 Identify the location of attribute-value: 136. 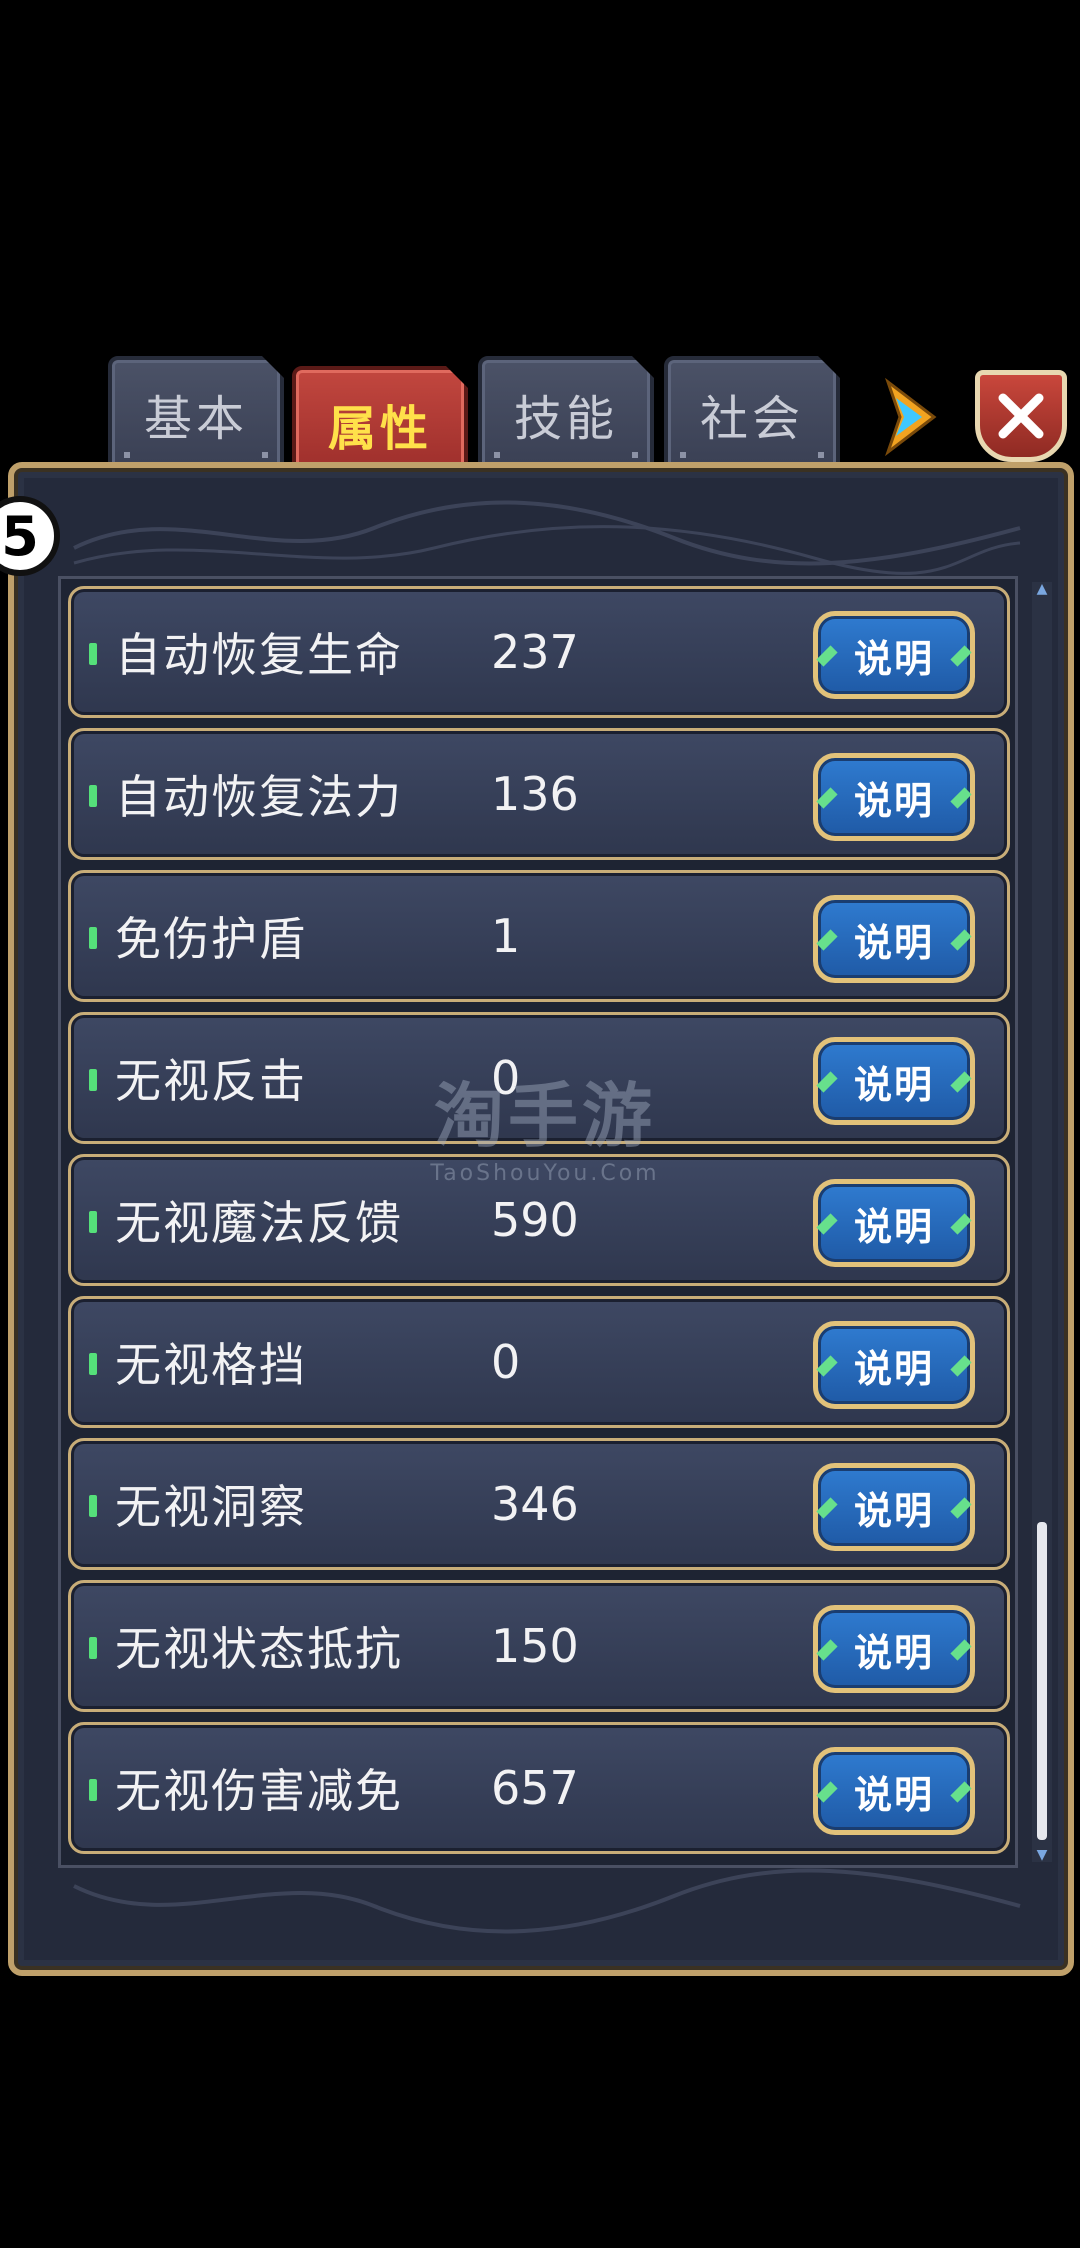
(535, 794).